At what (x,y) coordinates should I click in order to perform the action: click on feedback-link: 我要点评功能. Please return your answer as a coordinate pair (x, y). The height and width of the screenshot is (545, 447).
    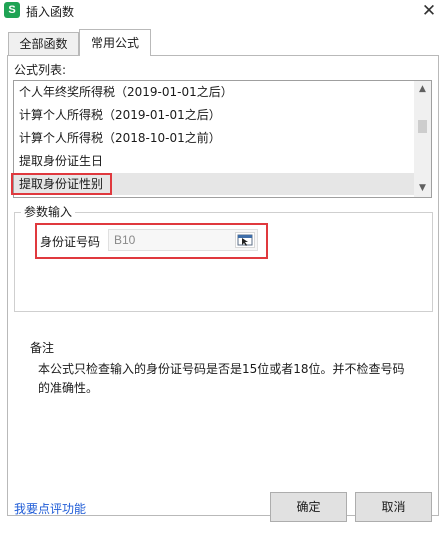
    Looking at the image, I should click on (50, 508).